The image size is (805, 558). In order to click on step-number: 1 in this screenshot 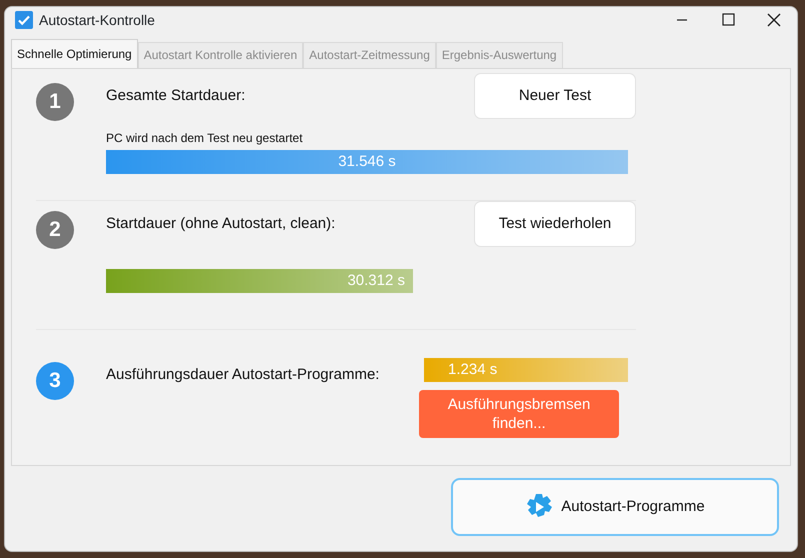, I will do `click(55, 102)`.